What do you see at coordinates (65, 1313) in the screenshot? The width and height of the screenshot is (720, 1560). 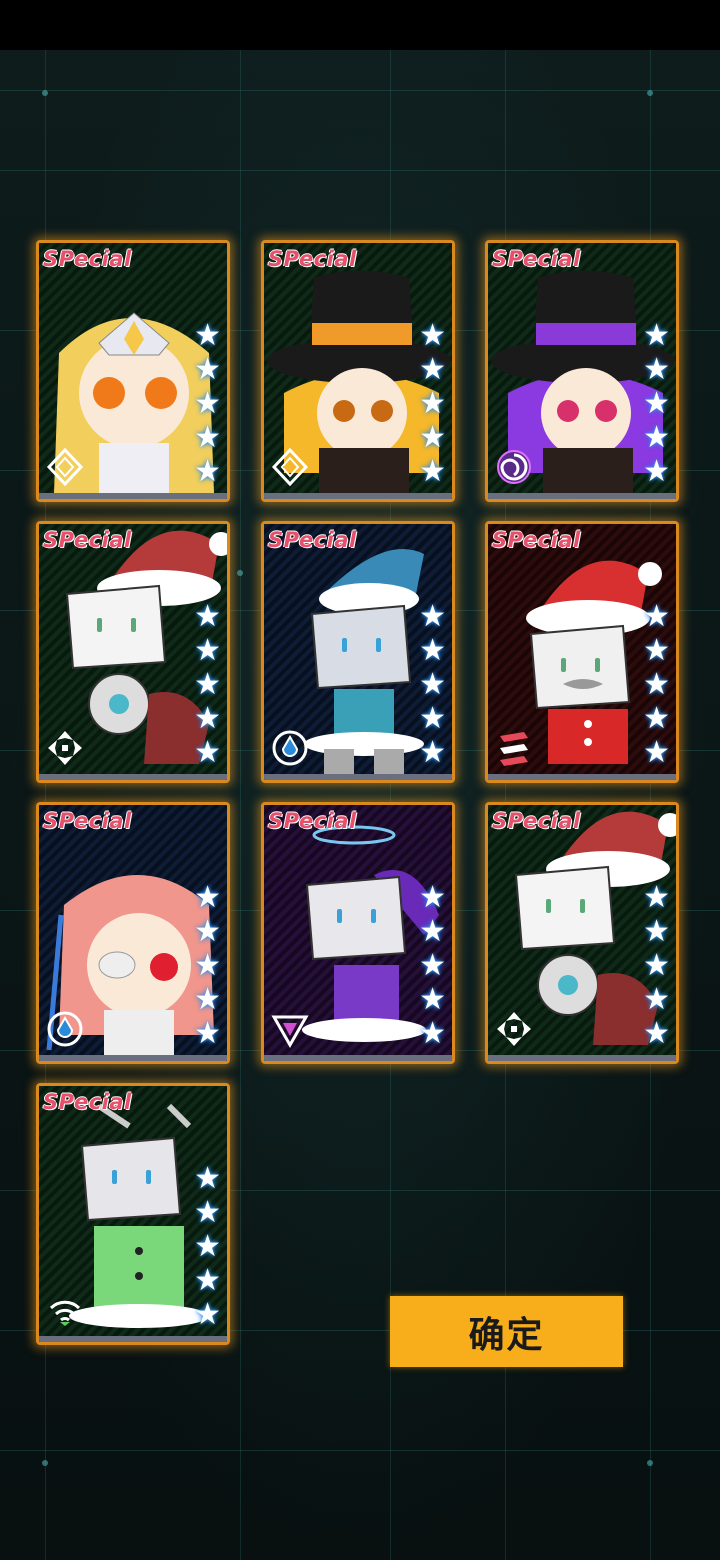 I see `signal-class-icon` at bounding box center [65, 1313].